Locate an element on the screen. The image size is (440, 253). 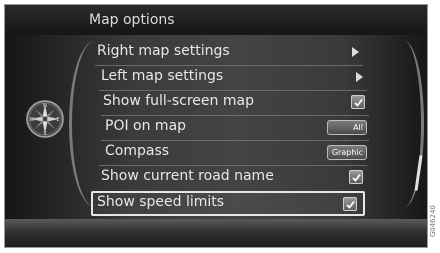
menu-item-label: Show speed limits is located at coordinates (161, 202).